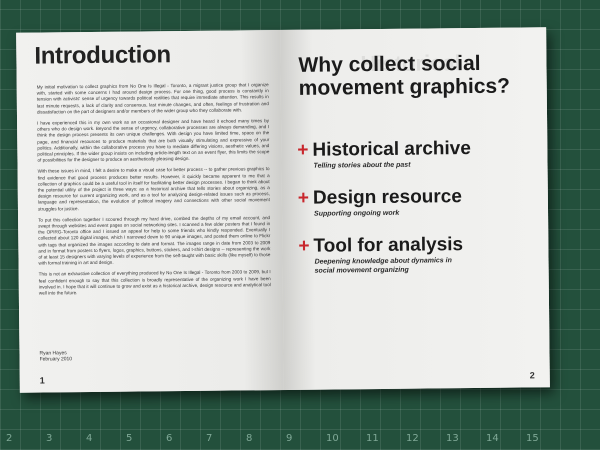 The image size is (600, 450). Describe the element at coordinates (9, 438) in the screenshot. I see `ruler-number: 2` at that location.